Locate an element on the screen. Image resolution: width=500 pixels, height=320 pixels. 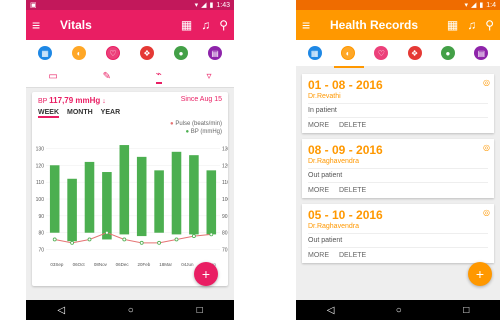
tab-month: MONTH is located at coordinates (80, 113).